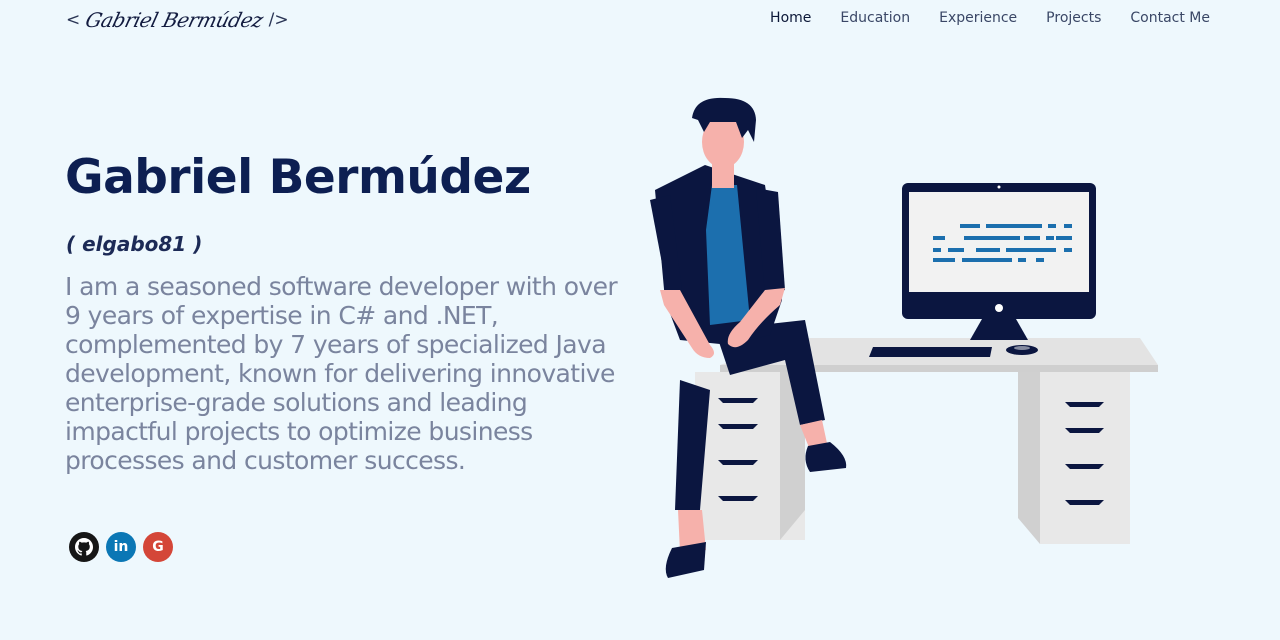  I want to click on right-cabinet, so click(1085, 458).